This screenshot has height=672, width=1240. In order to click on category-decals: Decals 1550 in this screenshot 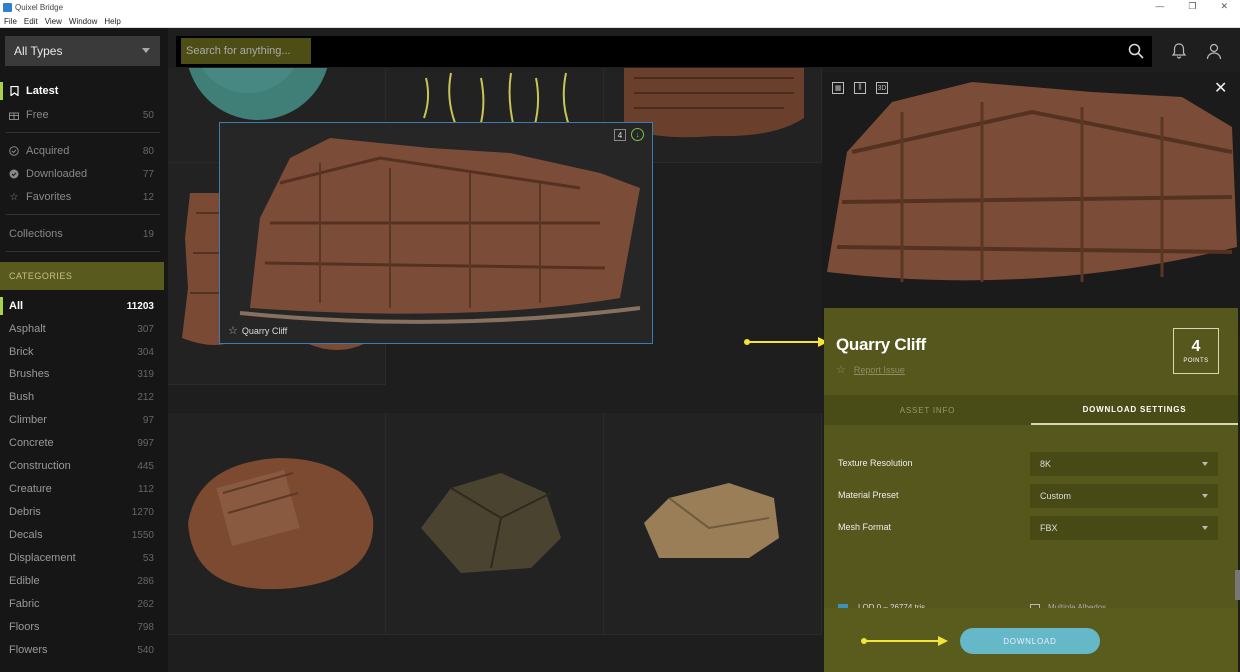, I will do `click(80, 535)`.